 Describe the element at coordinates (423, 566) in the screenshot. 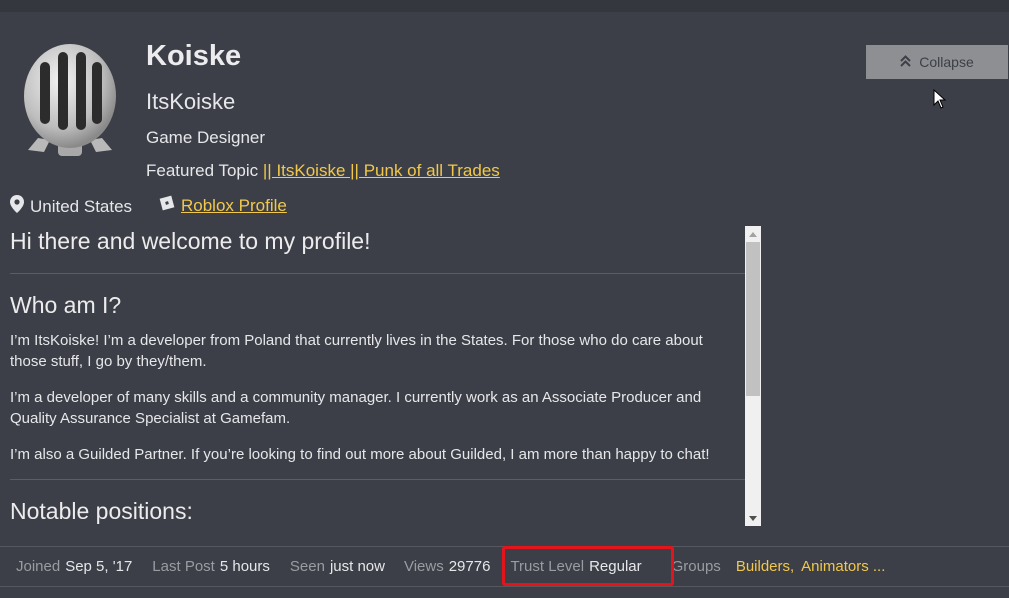

I see `stat-label: Views` at that location.